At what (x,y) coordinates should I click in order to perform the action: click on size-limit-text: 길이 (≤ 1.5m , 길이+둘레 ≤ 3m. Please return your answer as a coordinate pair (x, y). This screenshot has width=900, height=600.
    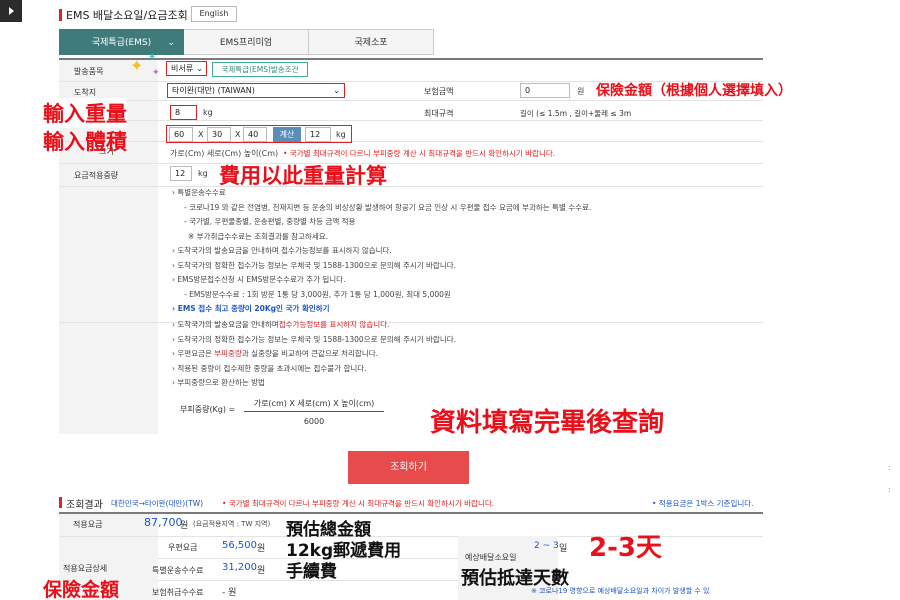
    Looking at the image, I should click on (576, 113).